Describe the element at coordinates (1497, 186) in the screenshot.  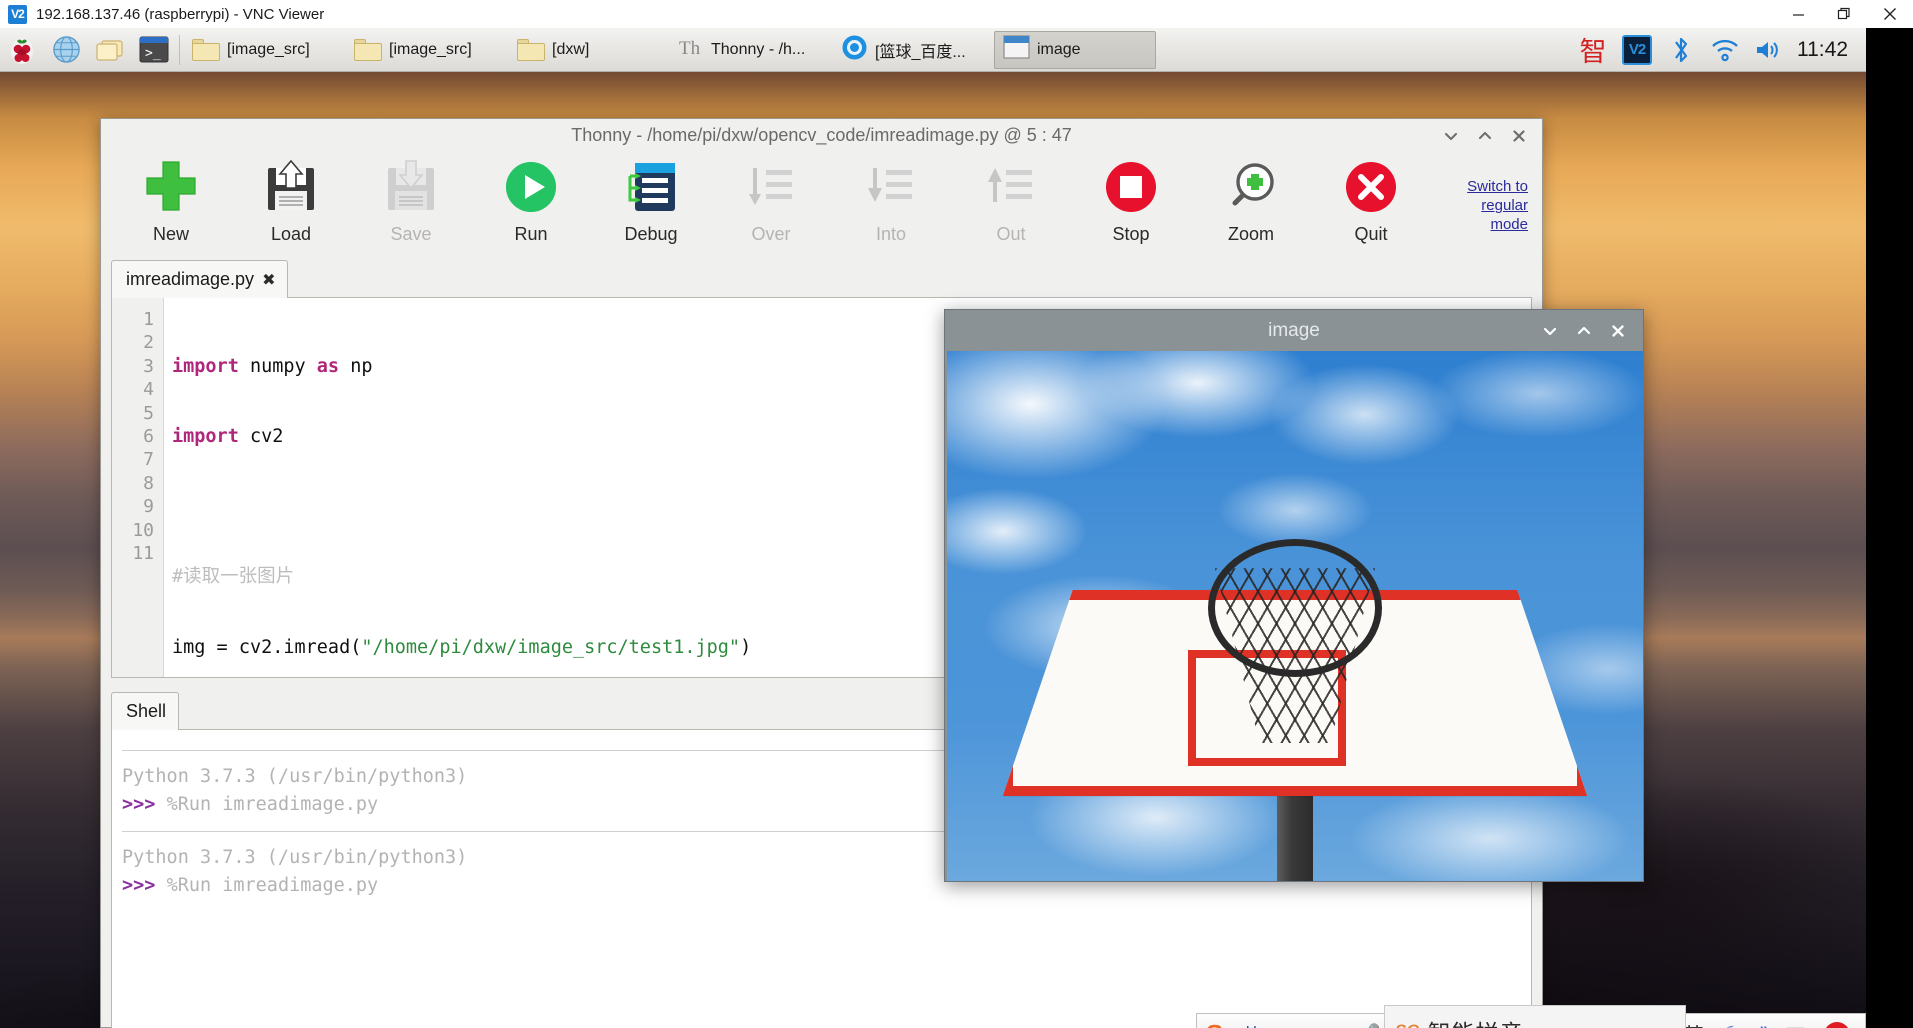
I see `switch-mode-line1: Switch to` at that location.